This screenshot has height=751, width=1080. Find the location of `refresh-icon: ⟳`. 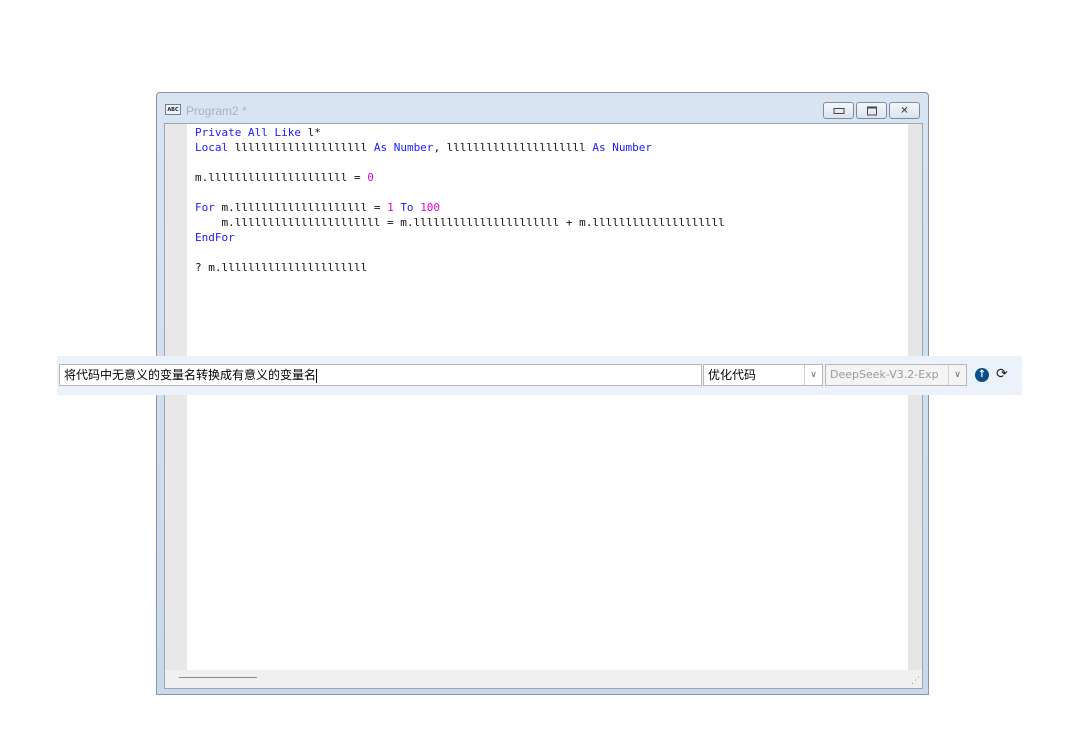

refresh-icon: ⟳ is located at coordinates (1002, 374).